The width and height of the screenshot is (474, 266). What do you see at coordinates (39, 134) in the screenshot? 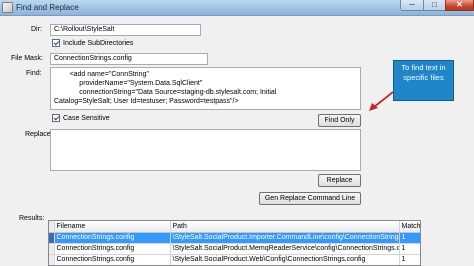
I see `replace-label: Replace:` at bounding box center [39, 134].